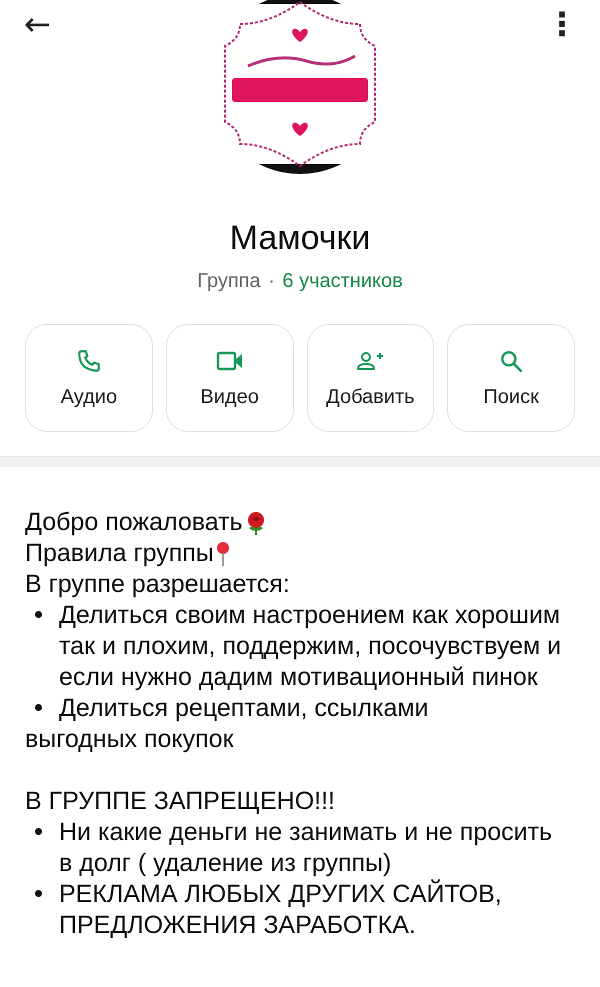  Describe the element at coordinates (129, 739) in the screenshot. I see `description-text: выгодных покупок` at that location.